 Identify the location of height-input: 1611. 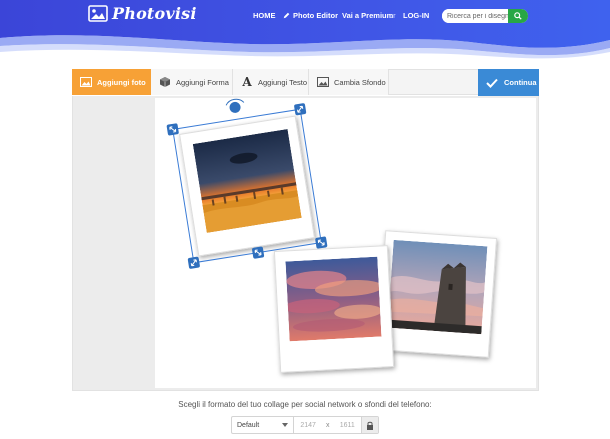
(347, 425).